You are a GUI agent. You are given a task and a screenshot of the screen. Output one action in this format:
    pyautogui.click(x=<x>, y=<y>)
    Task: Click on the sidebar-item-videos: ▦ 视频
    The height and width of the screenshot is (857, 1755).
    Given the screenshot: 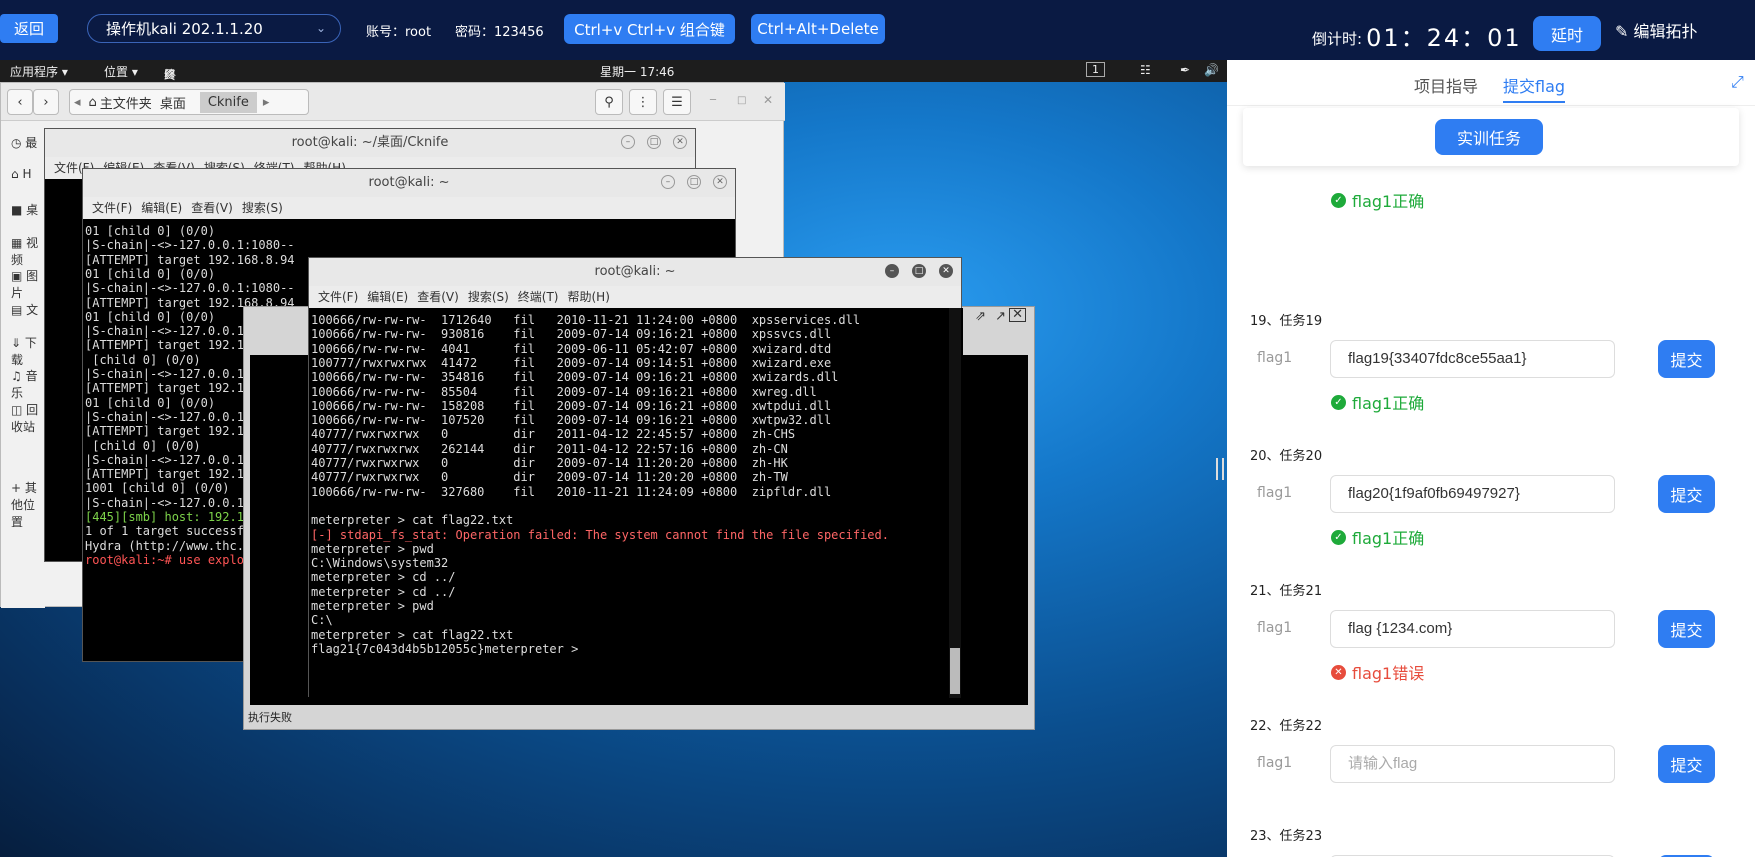 What is the action you would take?
    pyautogui.click(x=28, y=251)
    